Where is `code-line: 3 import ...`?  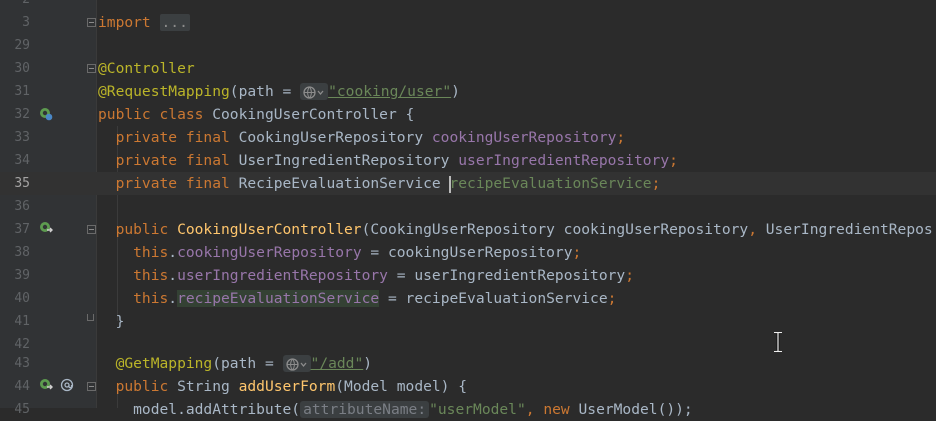
code-line: 3 import ... is located at coordinates (468, 22).